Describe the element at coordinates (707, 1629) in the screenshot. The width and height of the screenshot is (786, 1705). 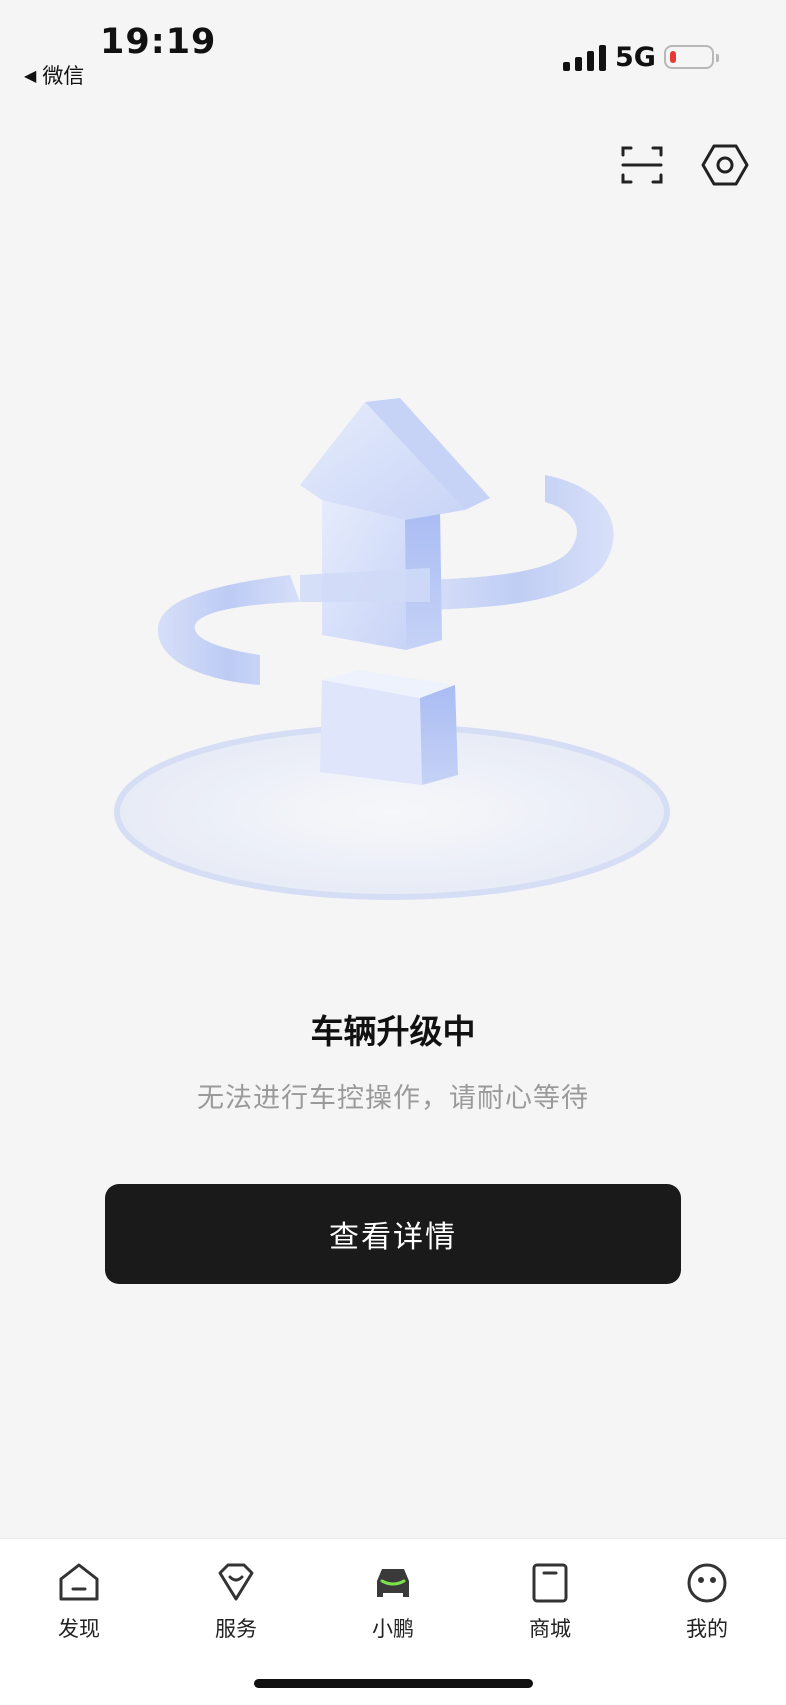
I see `tab-profile-label: 我的` at that location.